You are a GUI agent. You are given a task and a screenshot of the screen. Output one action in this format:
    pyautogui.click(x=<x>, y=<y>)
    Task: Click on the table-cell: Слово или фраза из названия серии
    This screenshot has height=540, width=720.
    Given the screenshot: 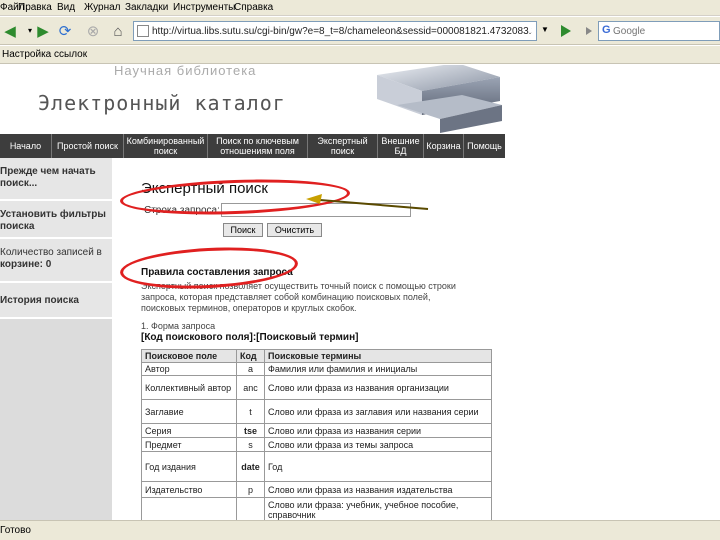 What is the action you would take?
    pyautogui.click(x=378, y=430)
    